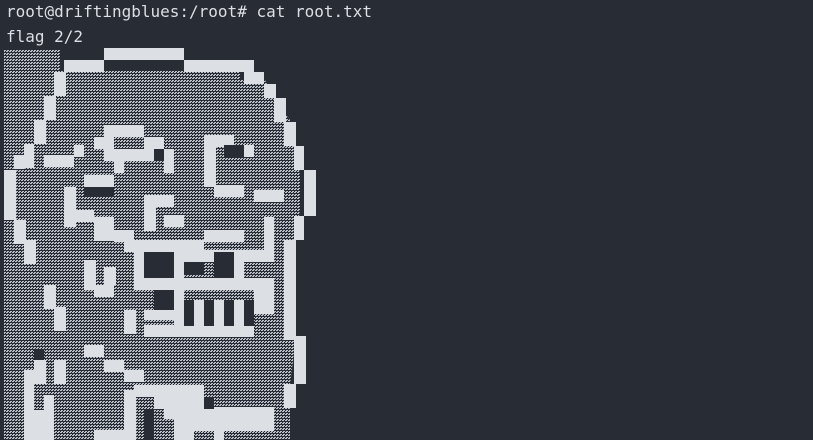  I want to click on command-line: root@driftingblues:/root# cat root.txt, so click(189, 12).